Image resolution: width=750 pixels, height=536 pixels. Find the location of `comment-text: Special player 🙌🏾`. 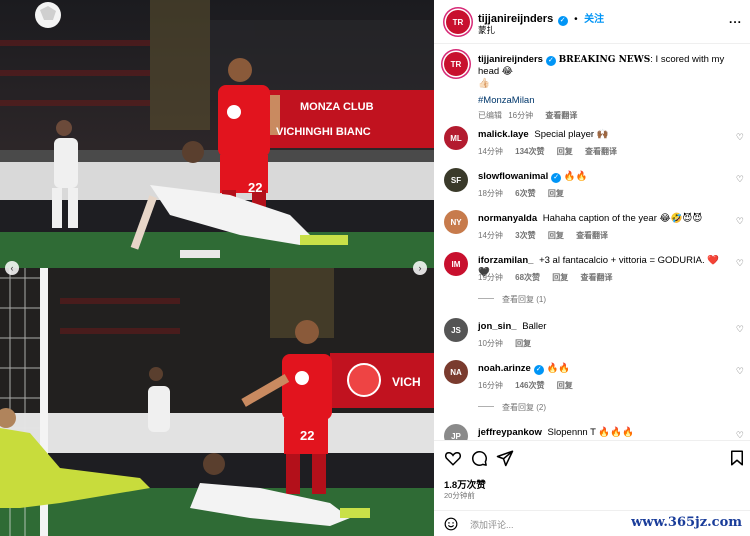

comment-text: Special player 🙌🏾 is located at coordinates (571, 134).